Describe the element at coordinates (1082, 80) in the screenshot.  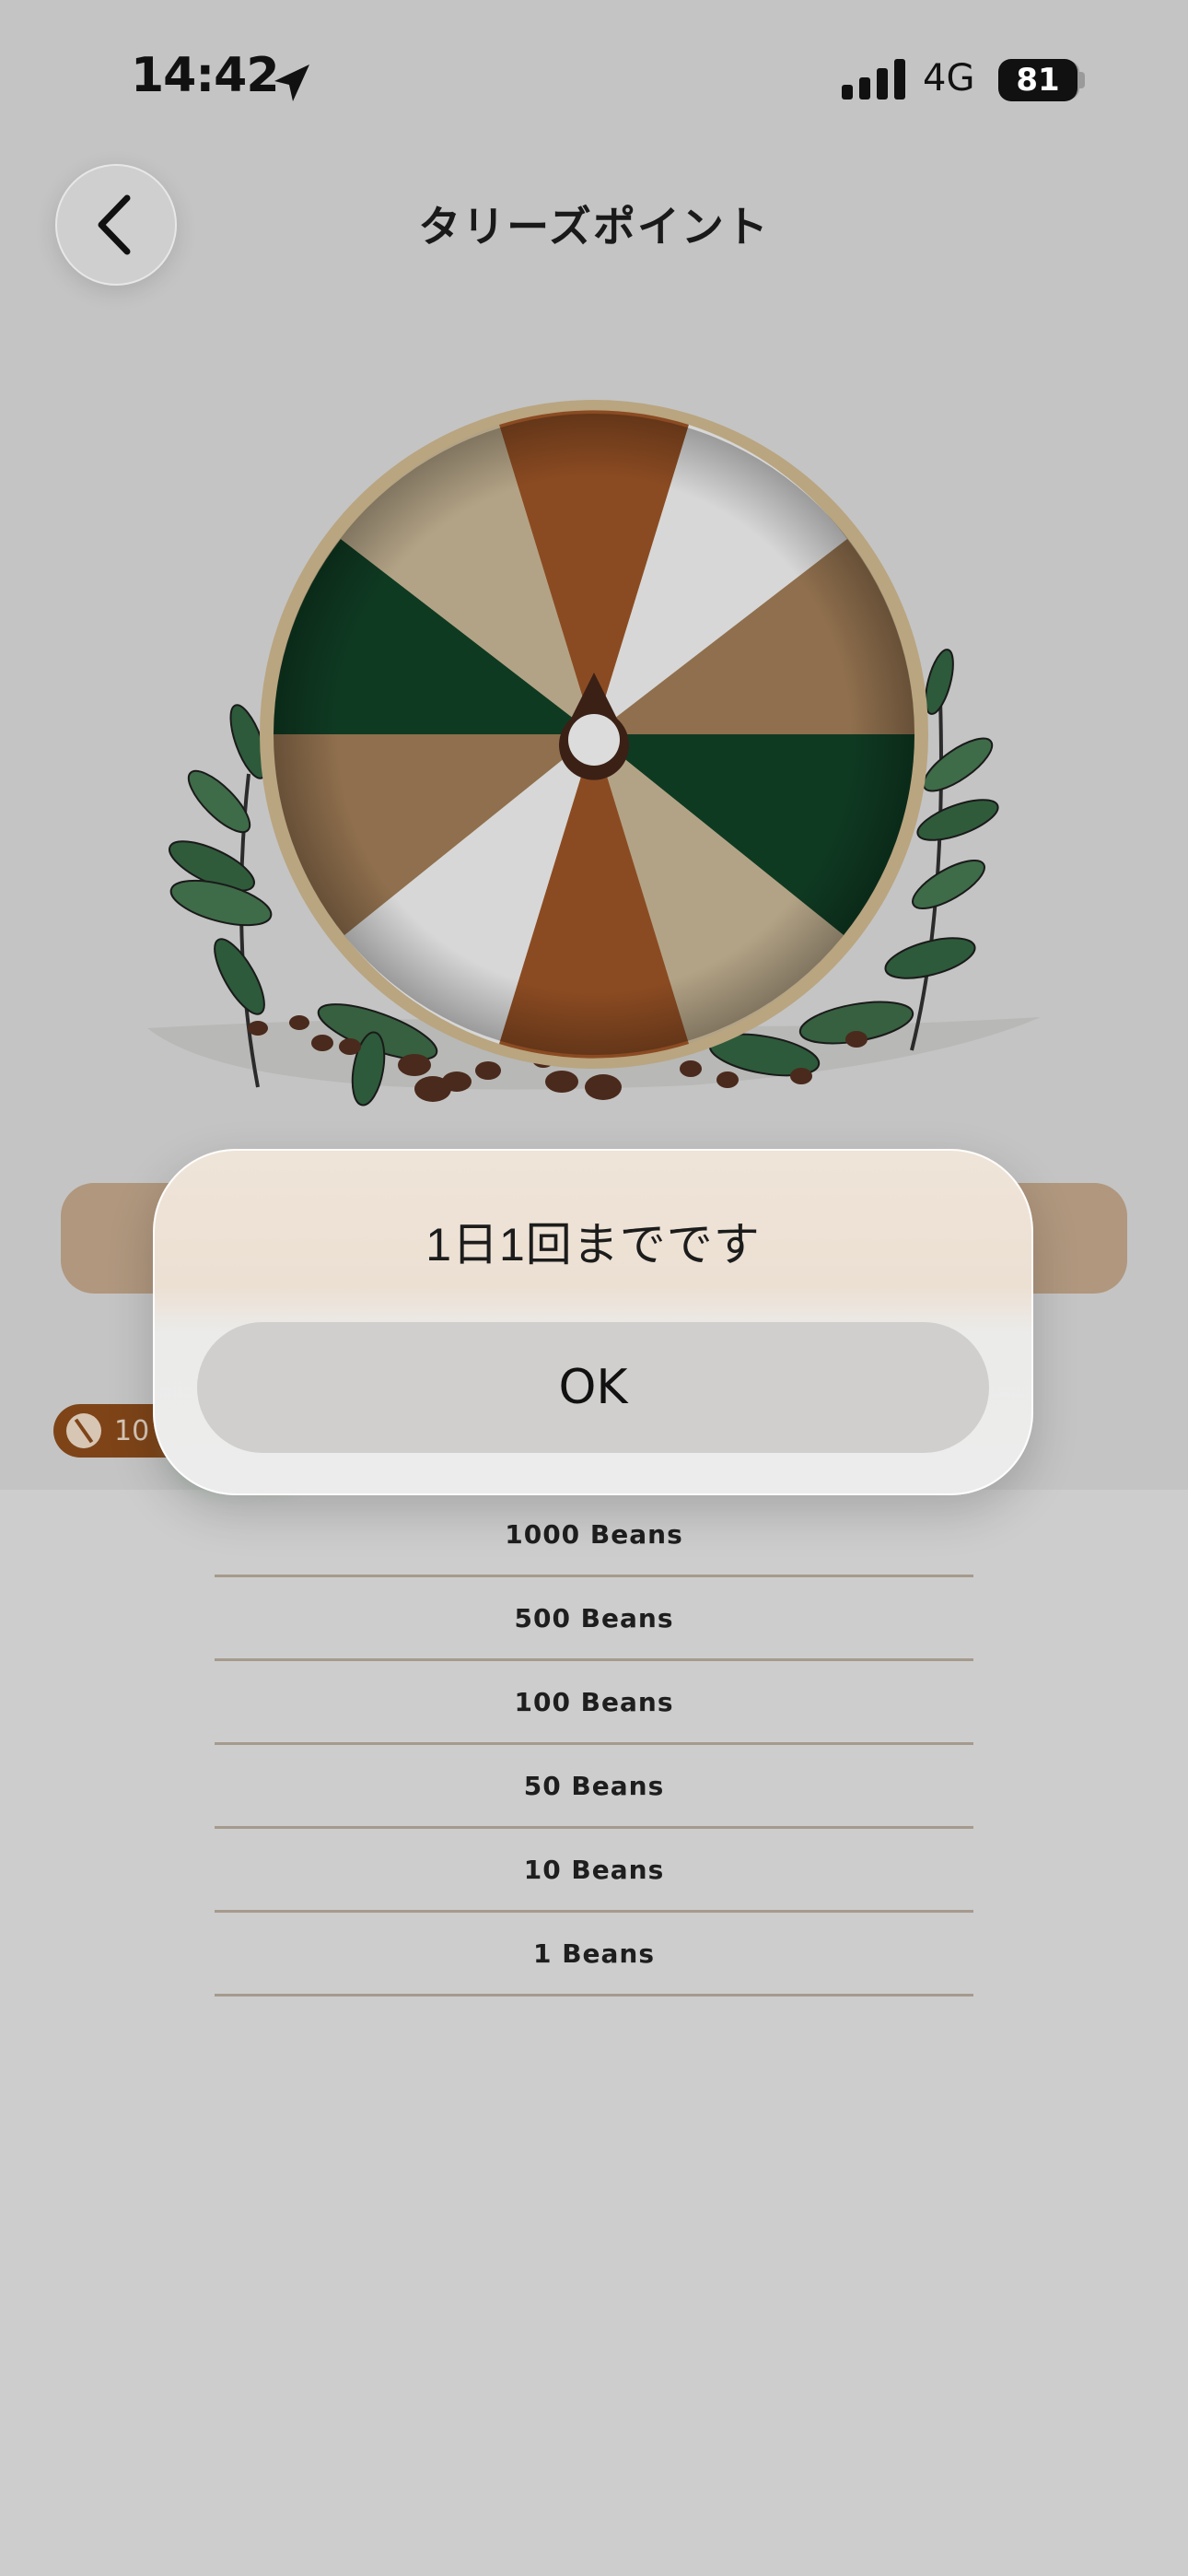
I see `battery-cap` at that location.